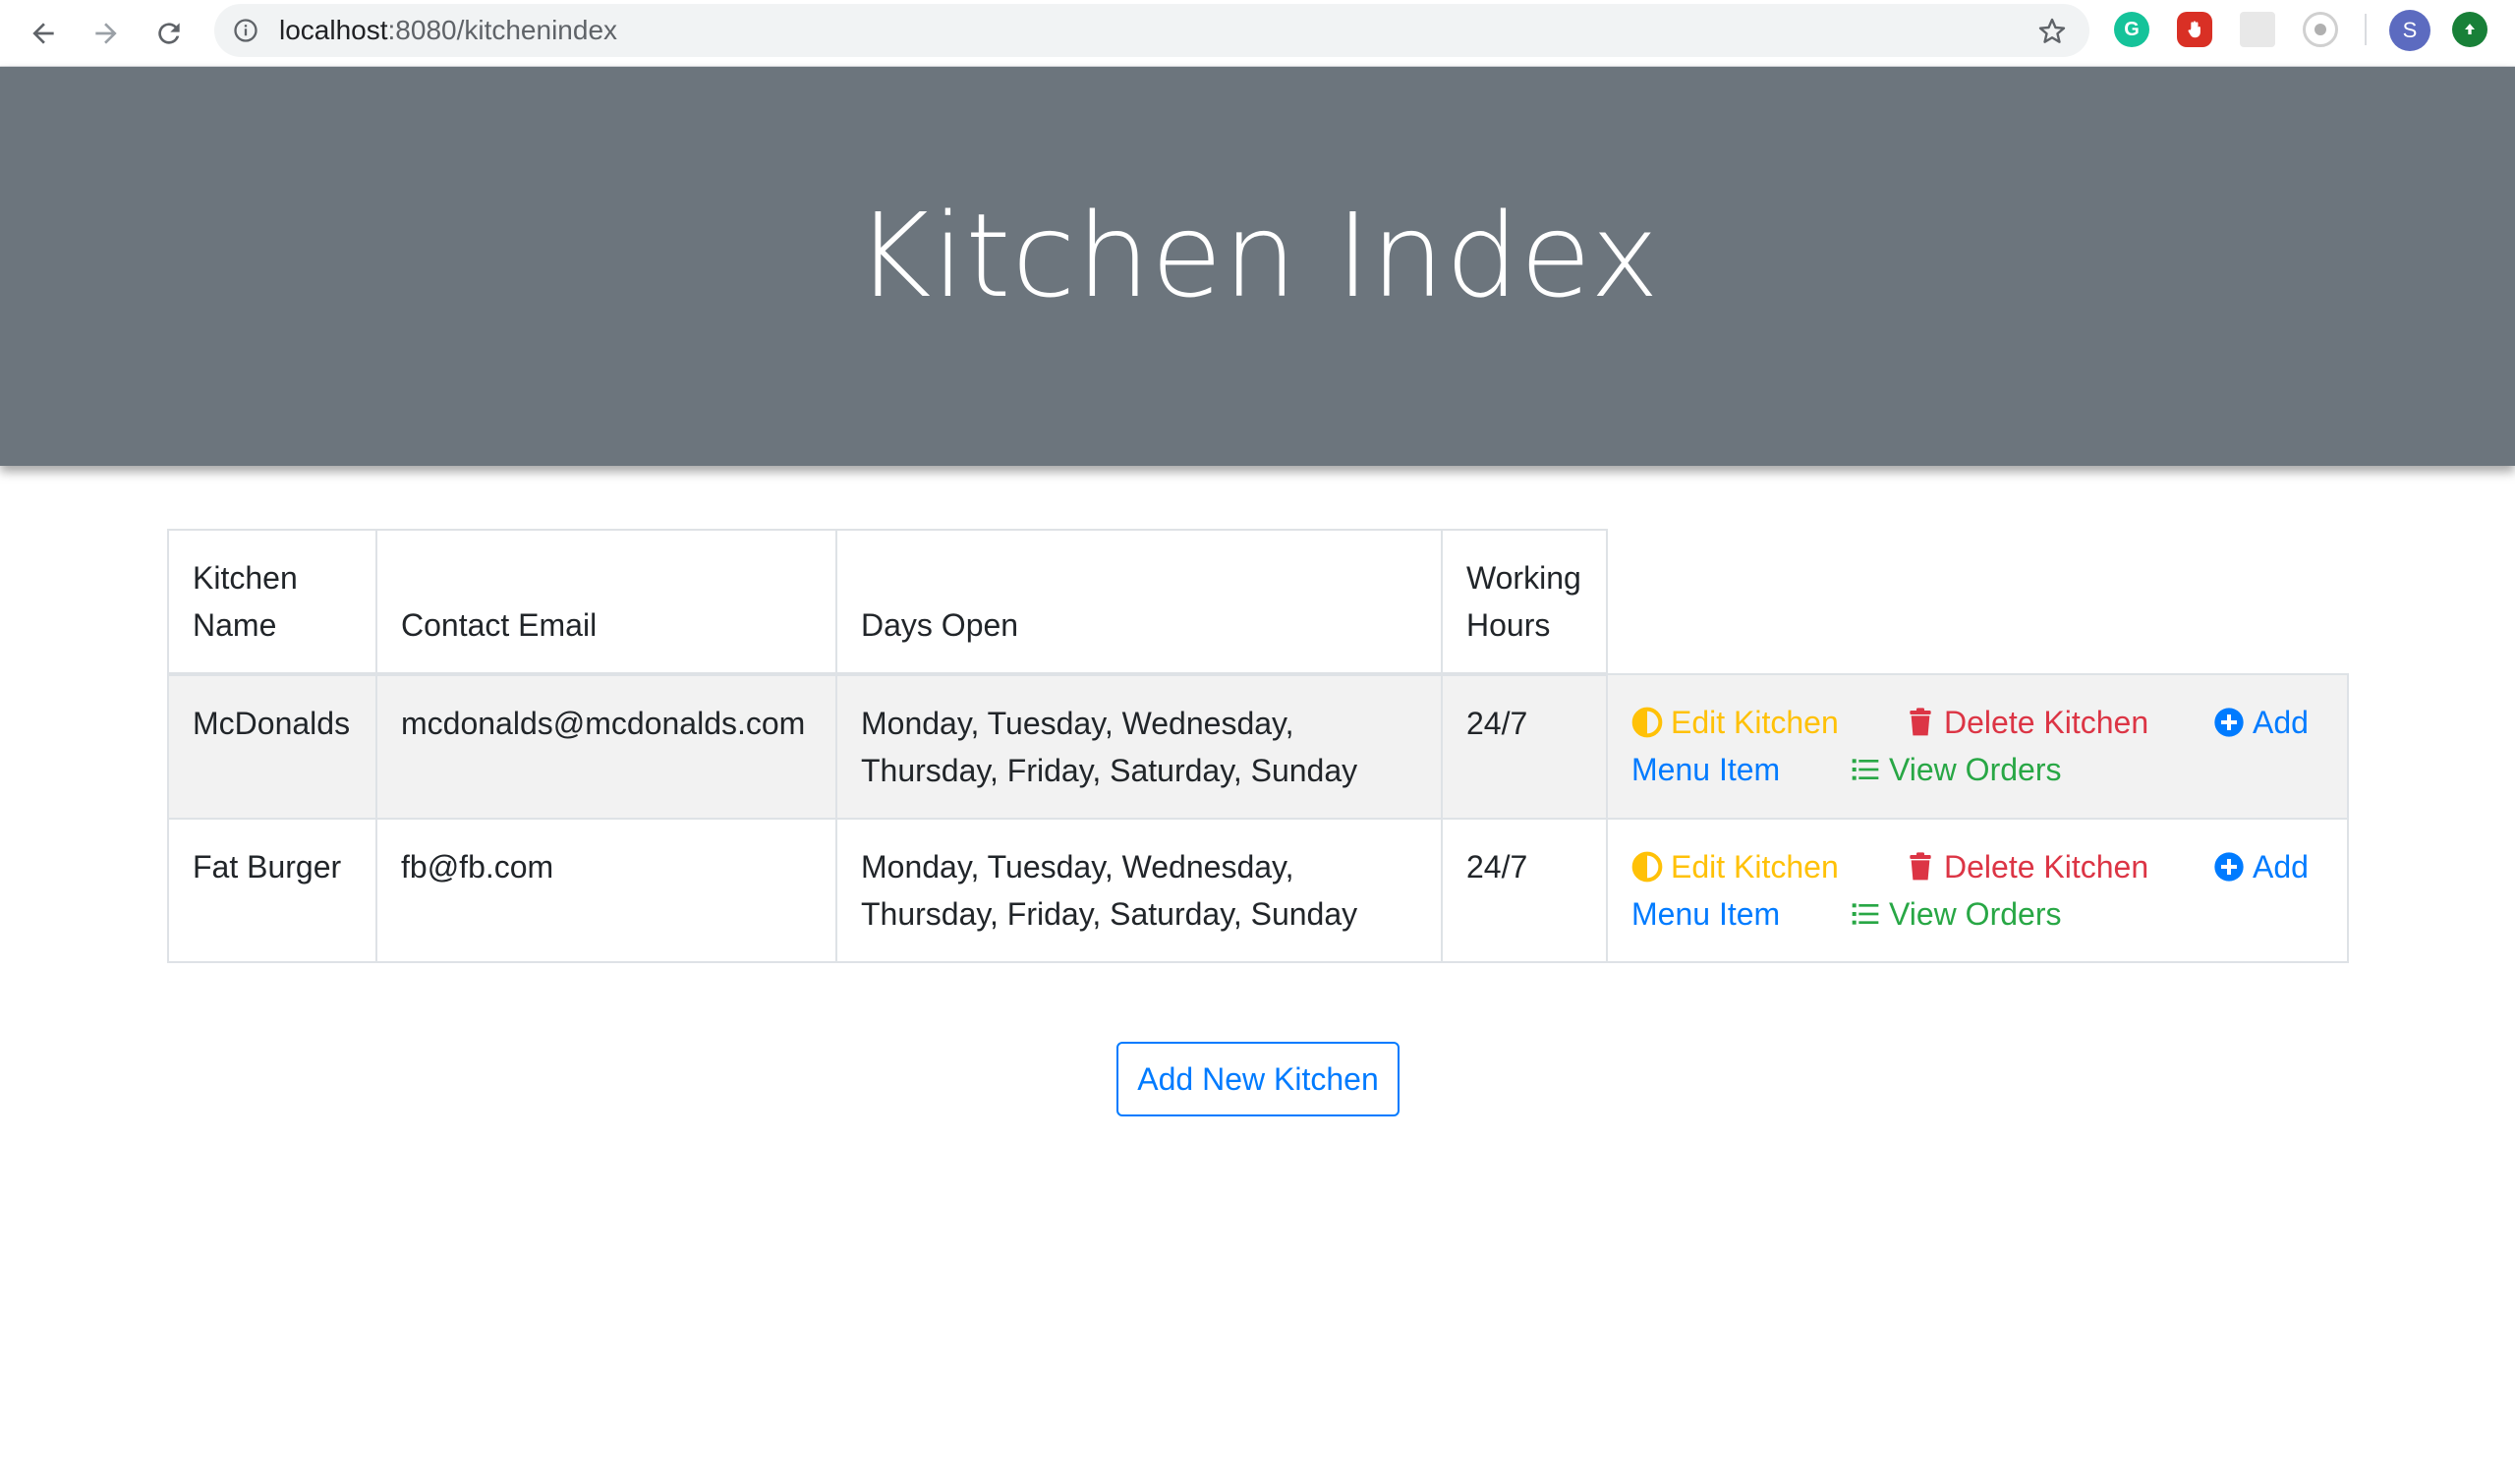 The image size is (2515, 1484). I want to click on reload-button, so click(169, 33).